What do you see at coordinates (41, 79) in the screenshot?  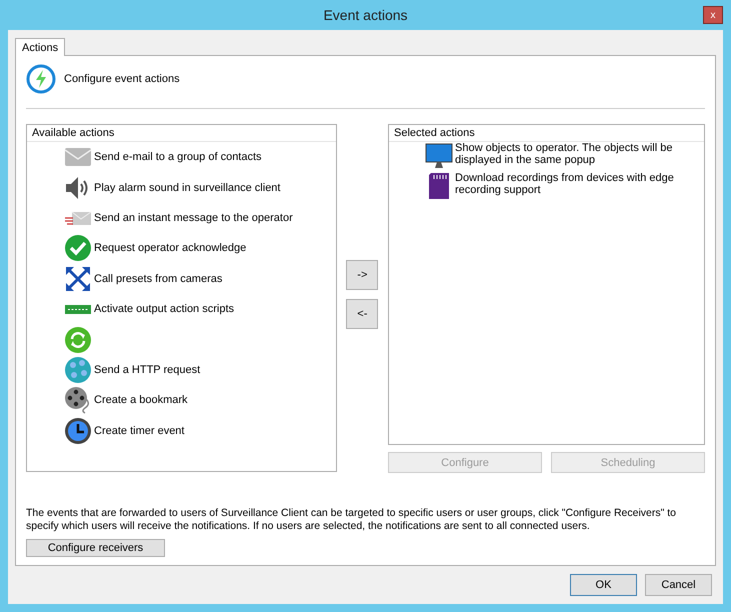 I see `lightning-icon` at bounding box center [41, 79].